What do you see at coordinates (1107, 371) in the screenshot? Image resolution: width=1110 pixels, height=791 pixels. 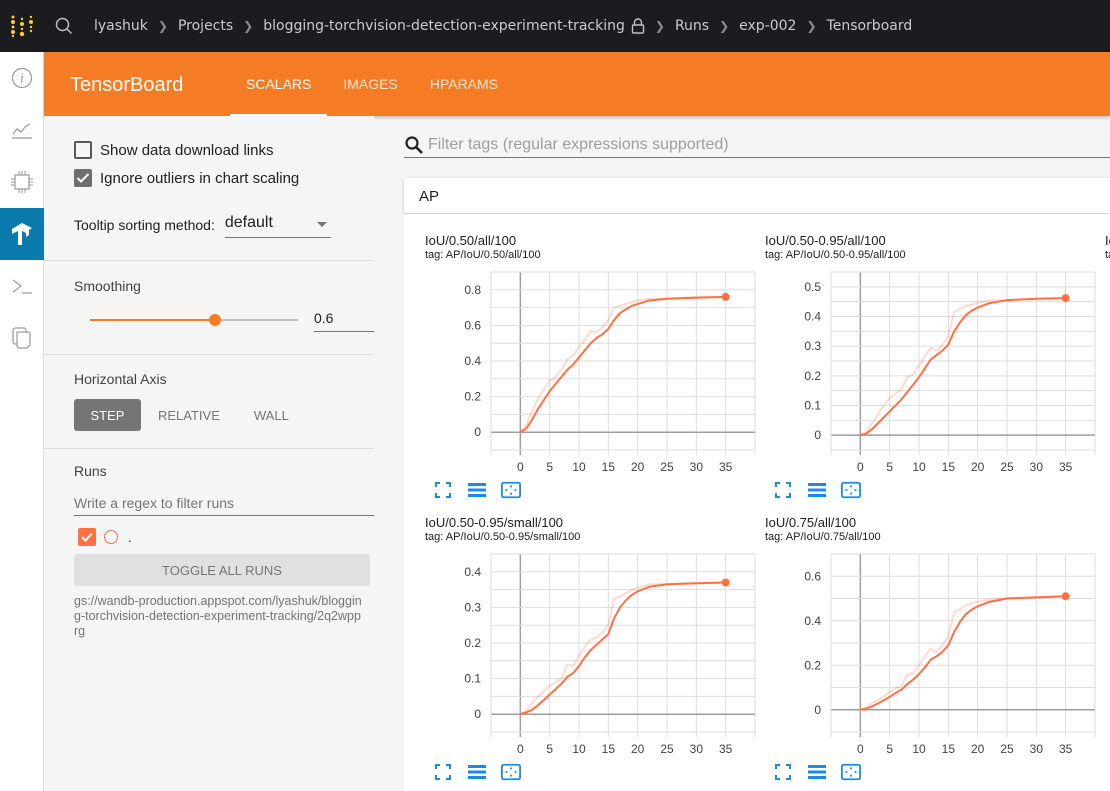 I see `chart-card-partial: Io ta` at bounding box center [1107, 371].